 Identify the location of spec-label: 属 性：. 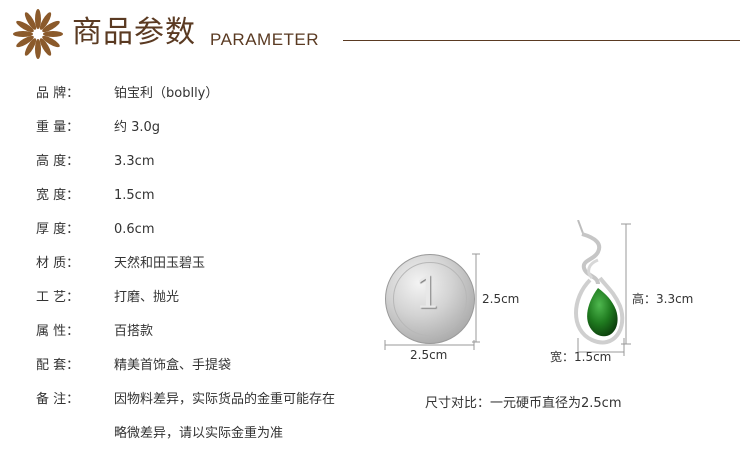
(58, 331).